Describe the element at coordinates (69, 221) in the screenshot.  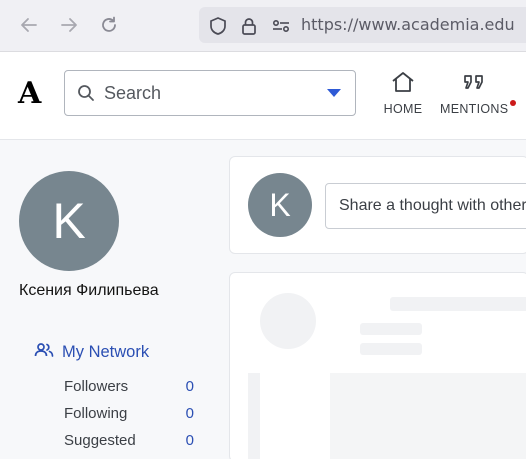
I see `profile-avatar: K` at that location.